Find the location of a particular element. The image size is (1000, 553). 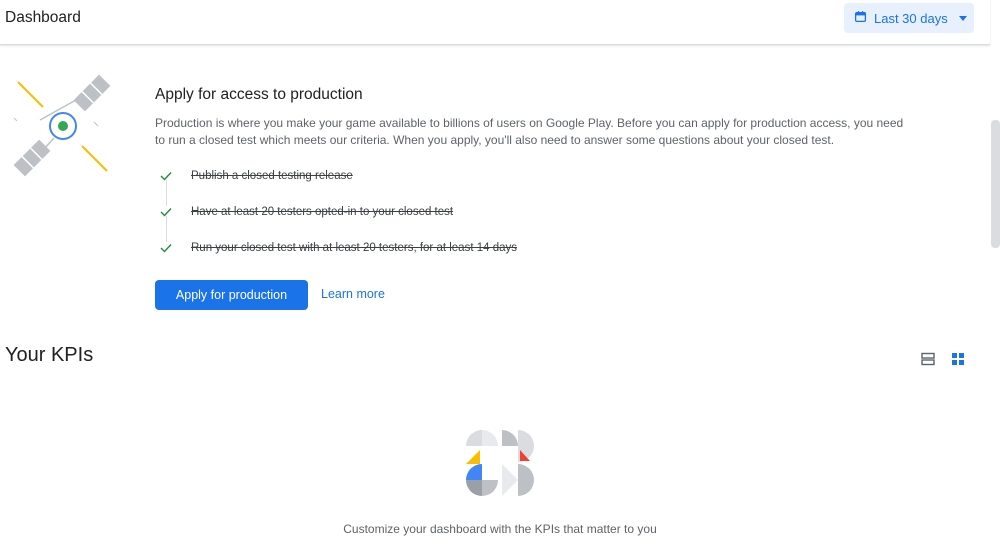

satellite-illustration is located at coordinates (65, 129).